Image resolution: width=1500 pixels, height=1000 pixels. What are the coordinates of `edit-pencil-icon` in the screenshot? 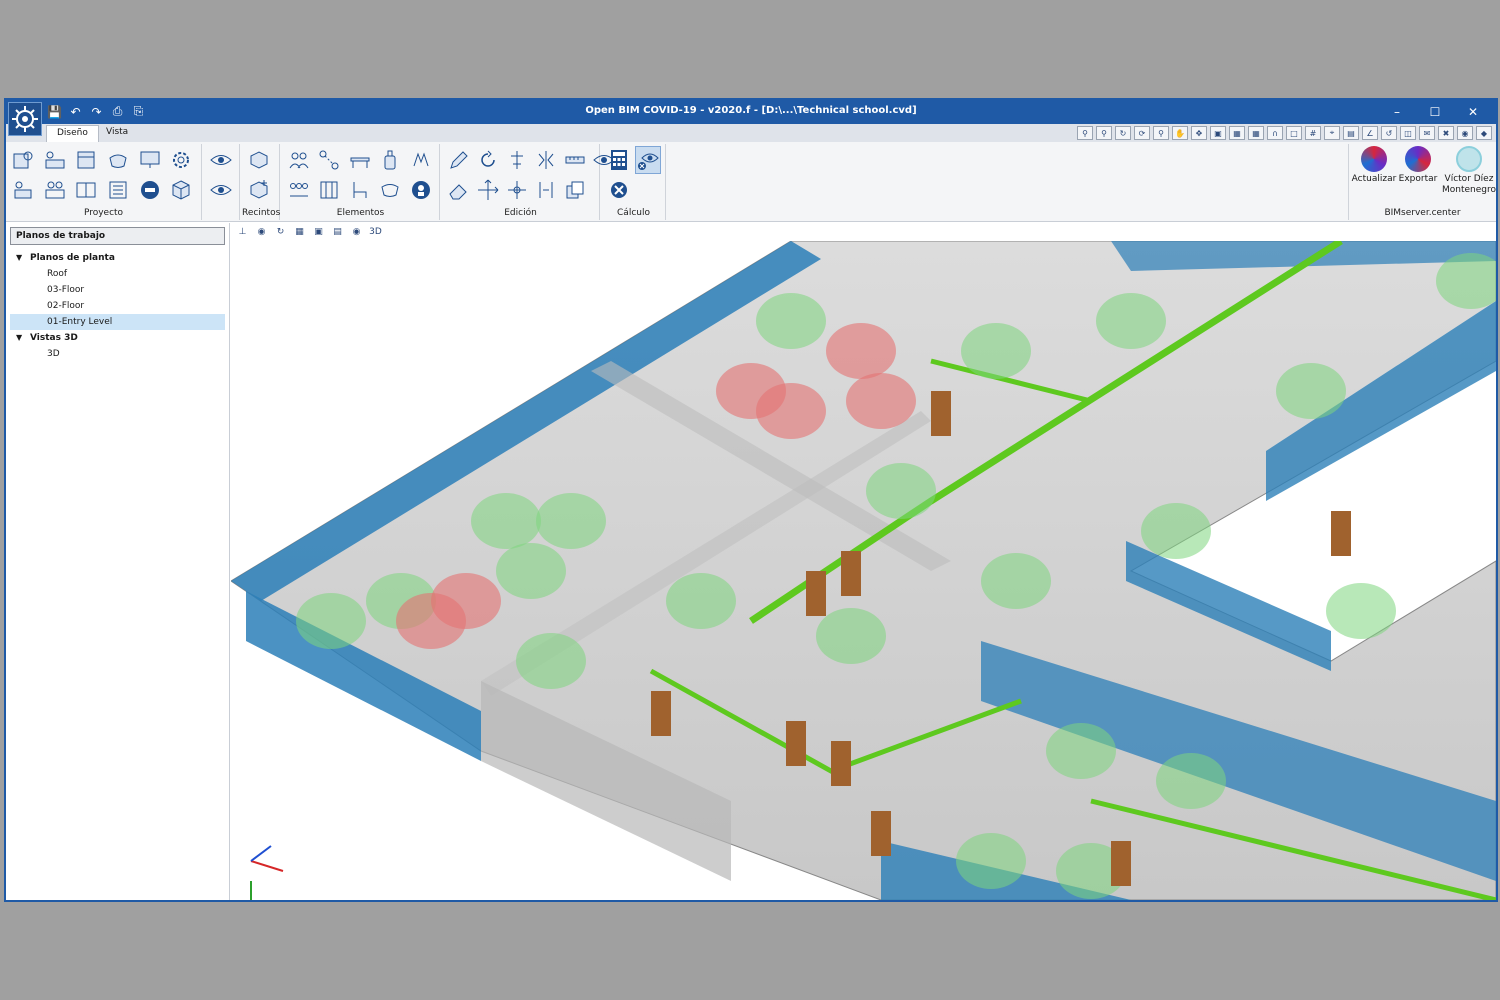 It's located at (459, 160).